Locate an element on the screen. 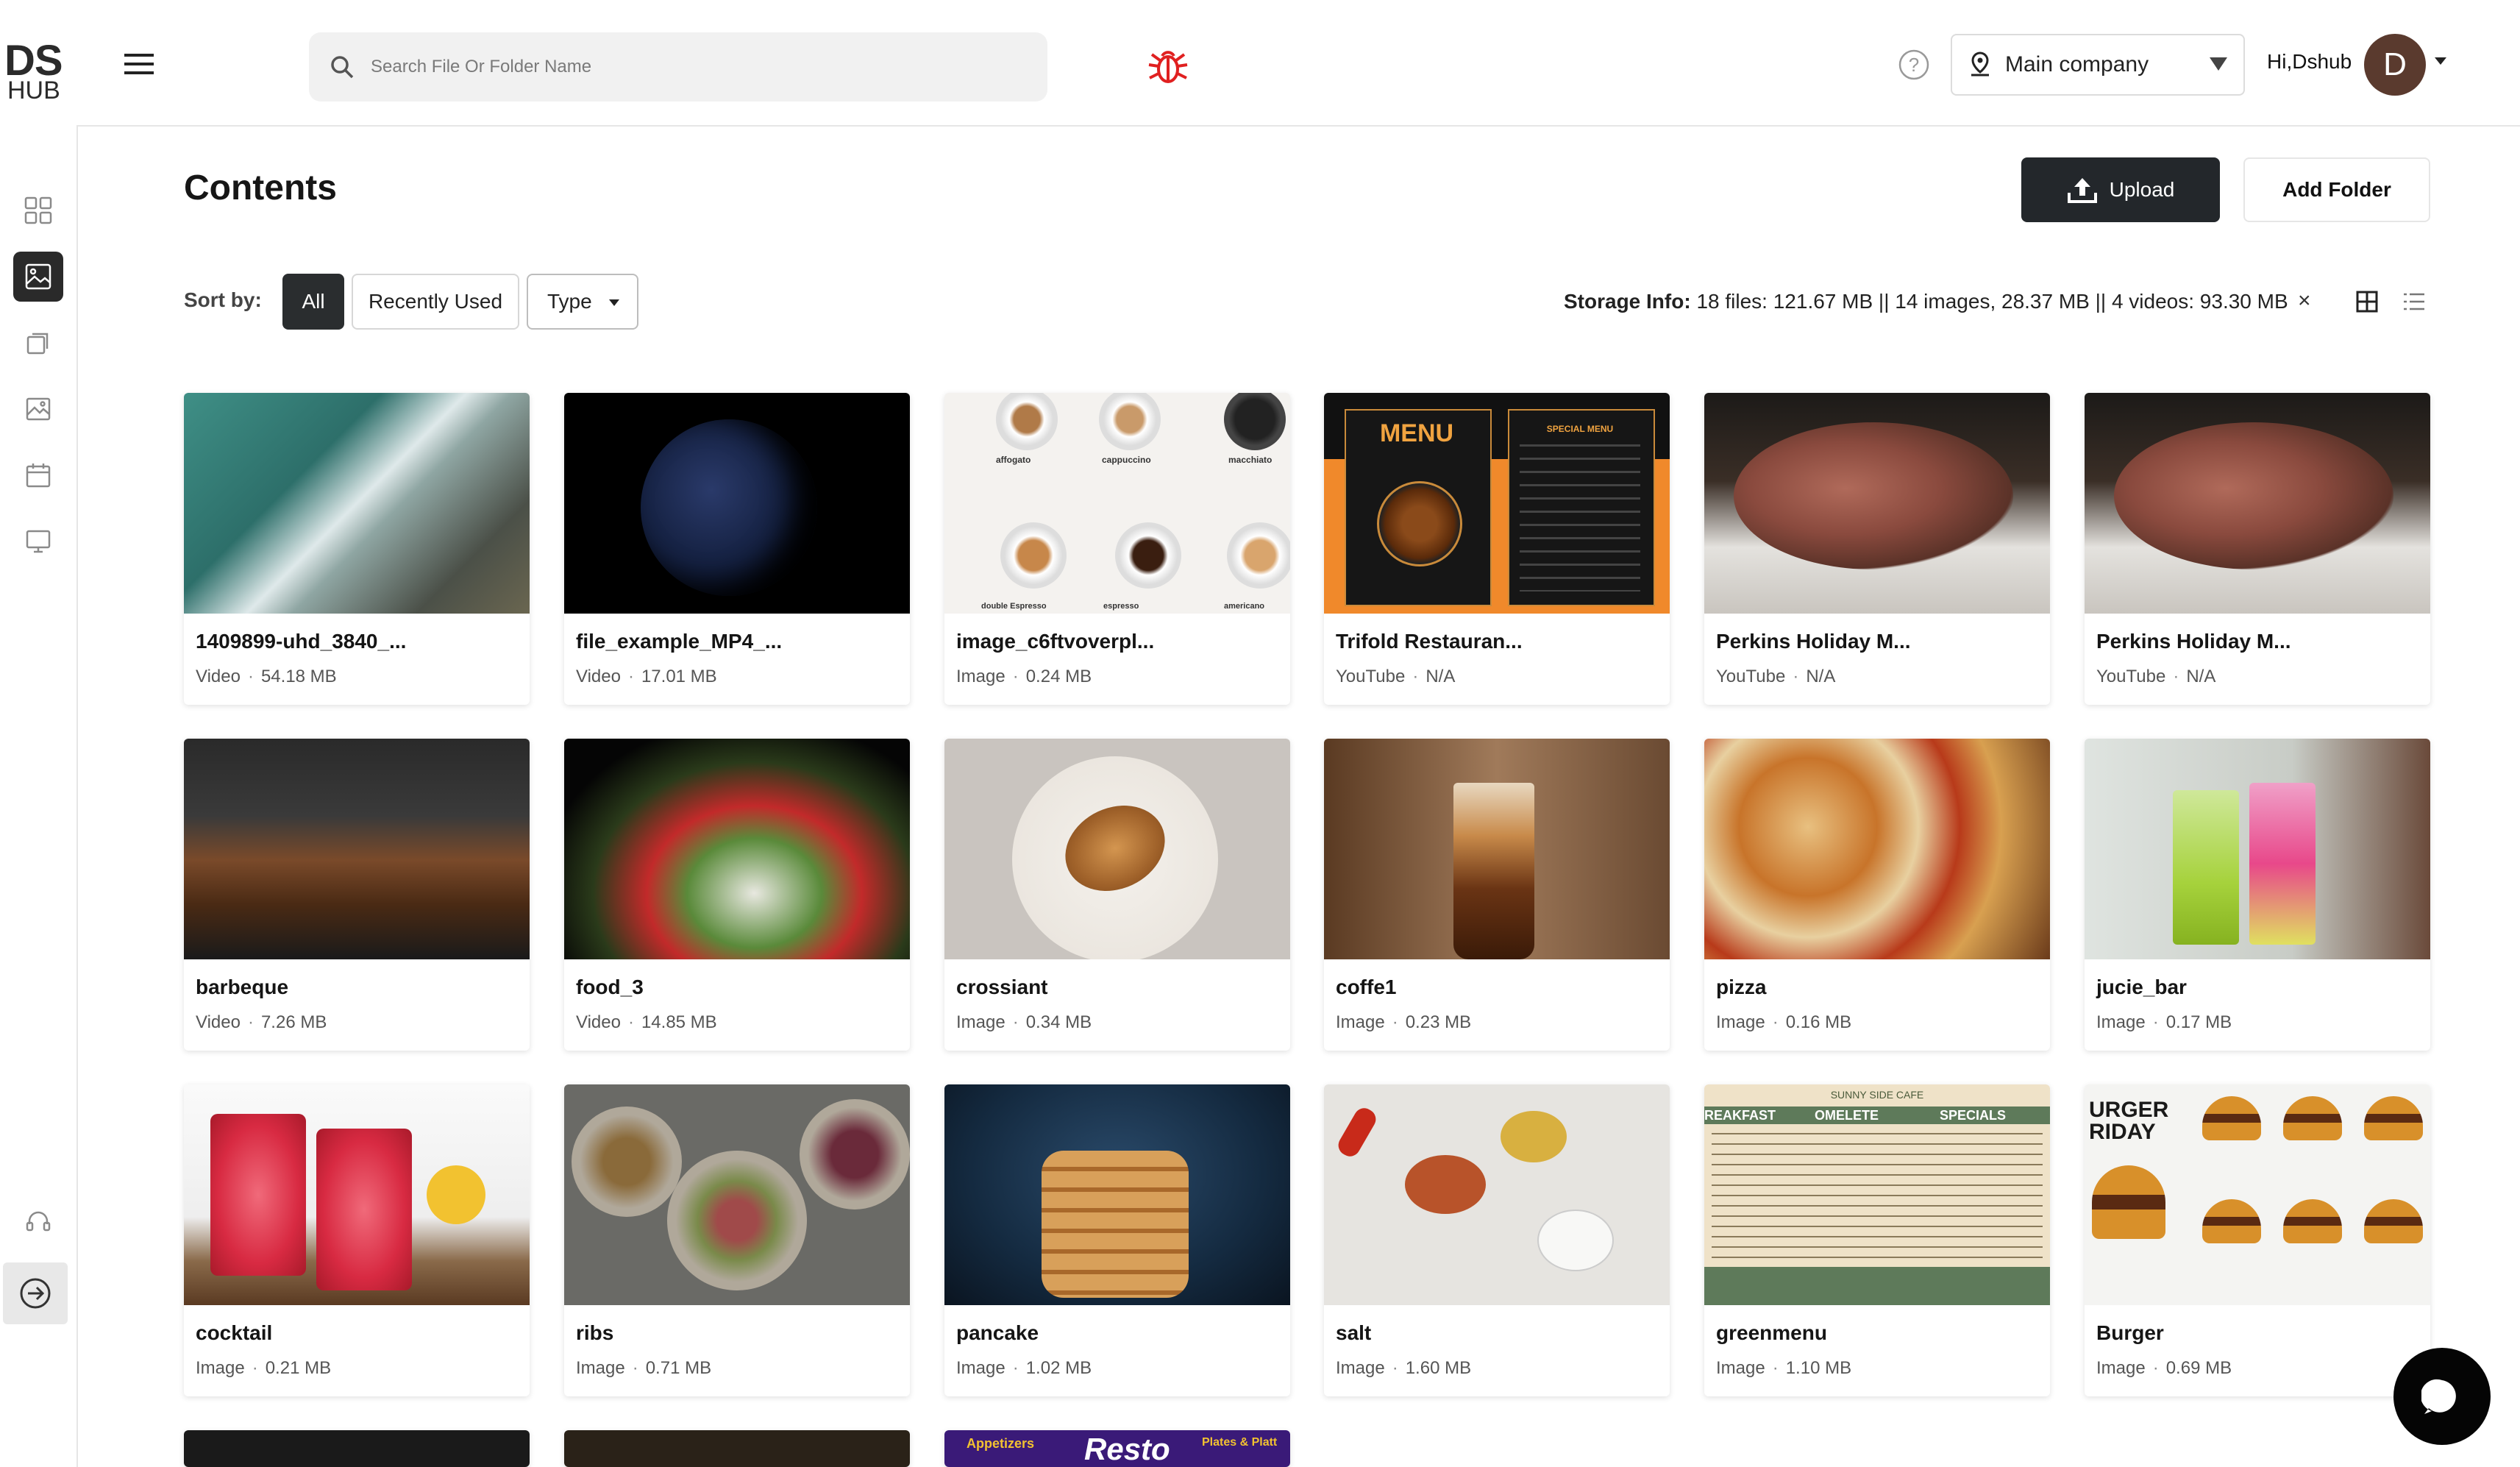 The image size is (2520, 1467). thumb-text: macchiato is located at coordinates (1251, 460).